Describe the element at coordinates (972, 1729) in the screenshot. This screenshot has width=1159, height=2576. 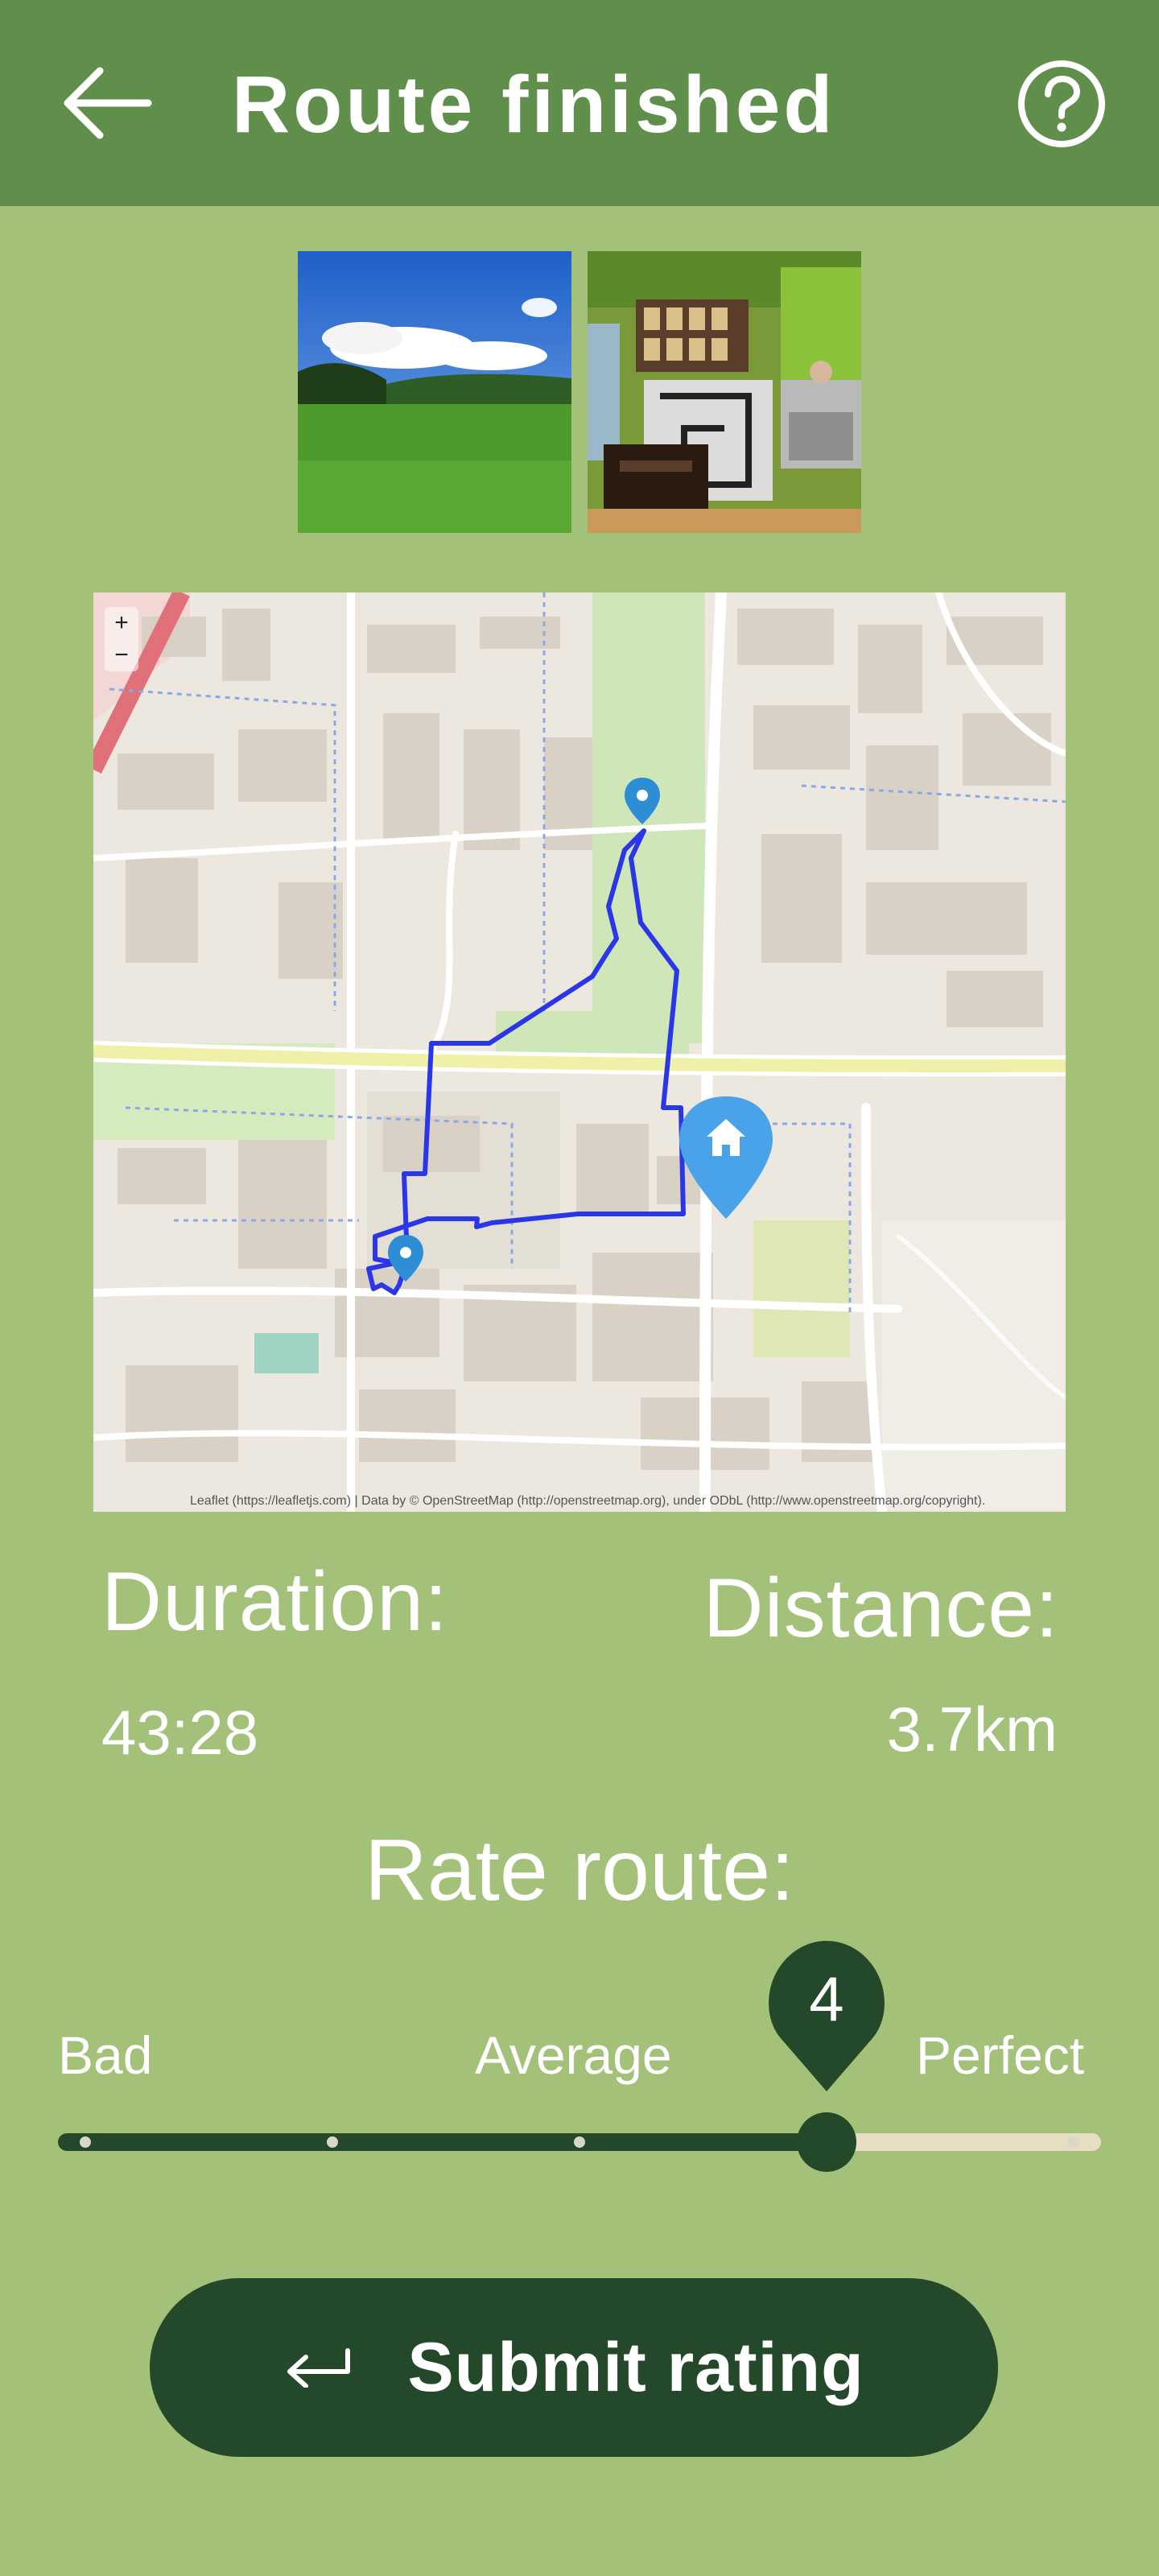
I see `distance-value: 3.7km` at that location.